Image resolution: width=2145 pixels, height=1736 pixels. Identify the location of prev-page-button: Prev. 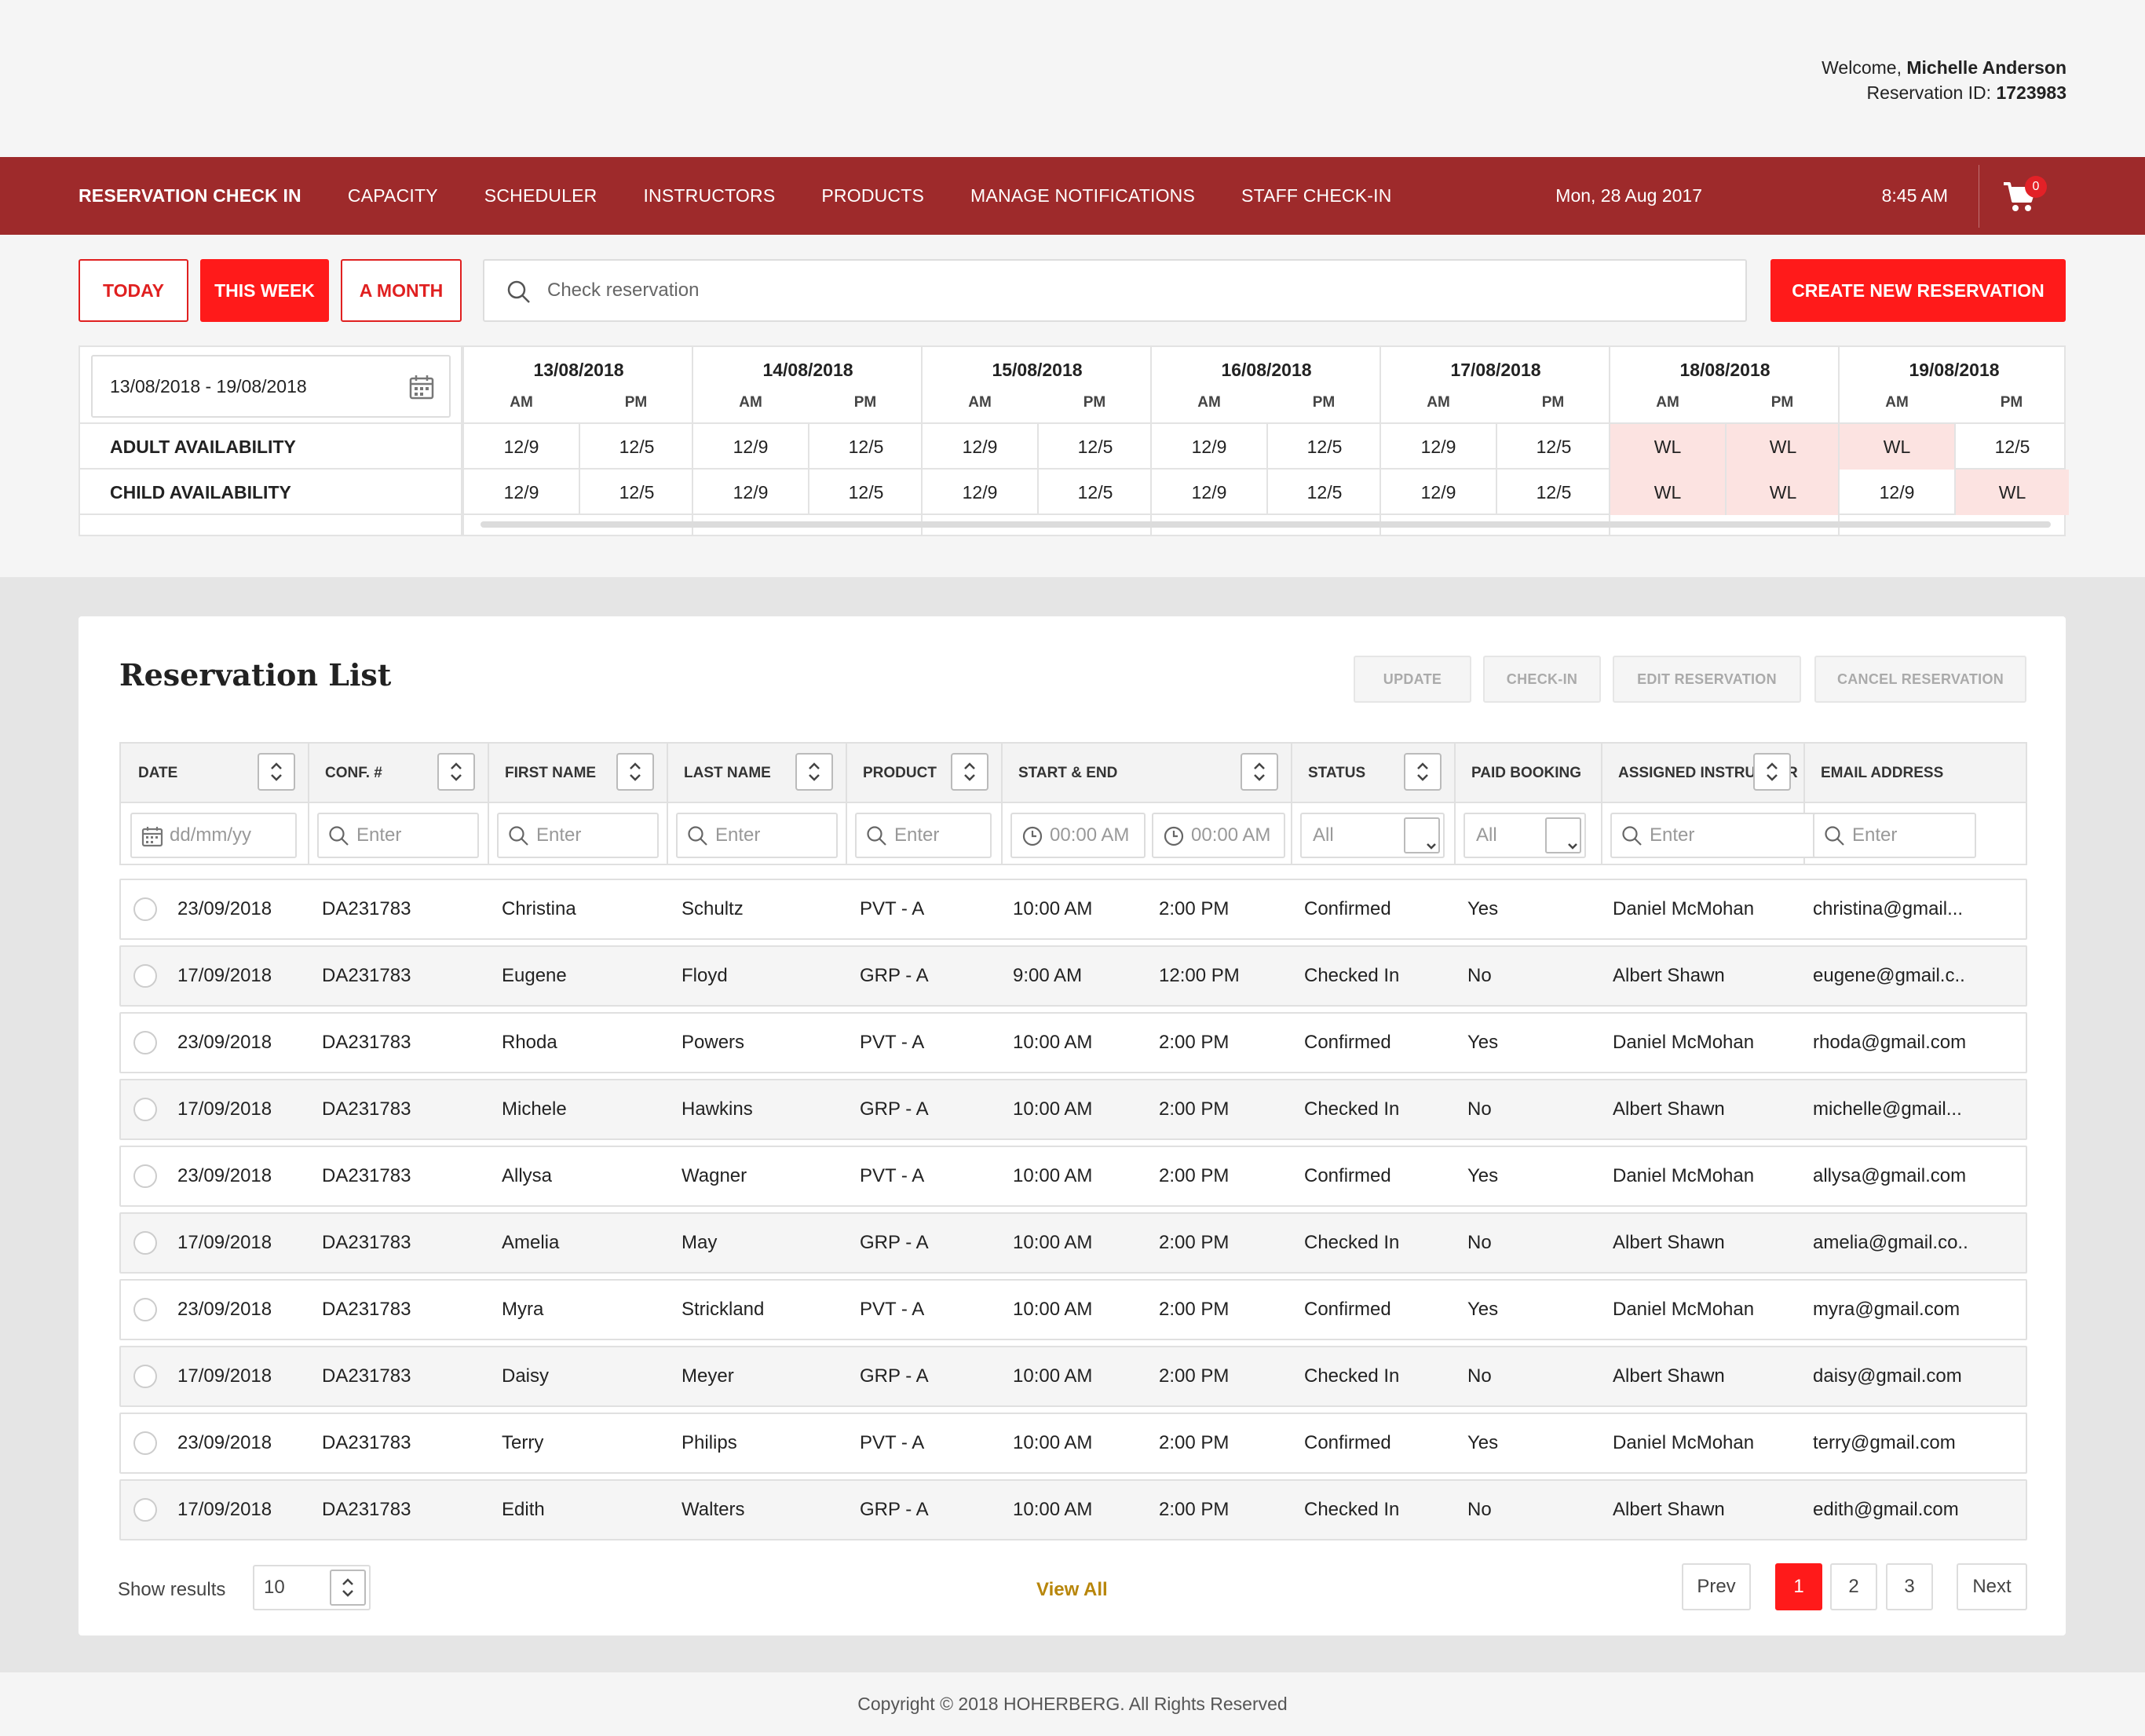
(1717, 1586).